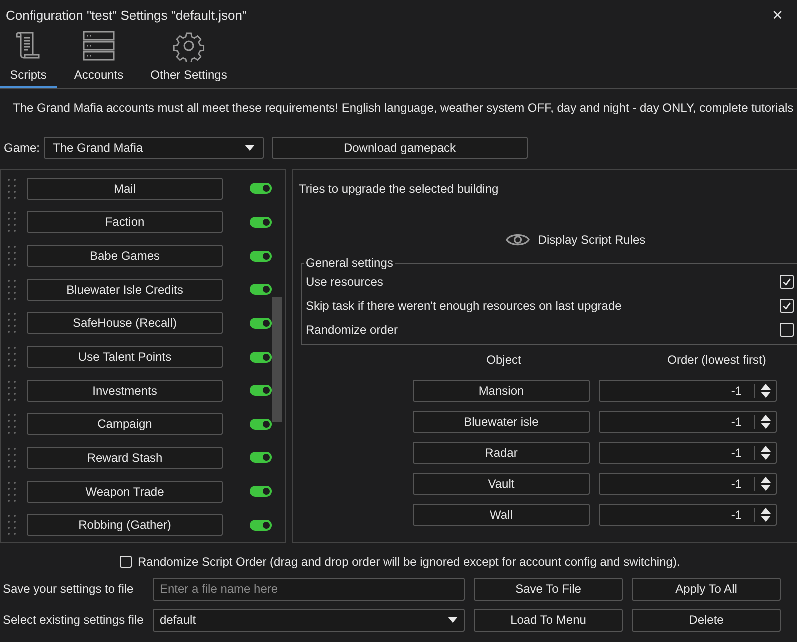 This screenshot has height=642, width=797. What do you see at coordinates (189, 46) in the screenshot?
I see `settings-icon` at bounding box center [189, 46].